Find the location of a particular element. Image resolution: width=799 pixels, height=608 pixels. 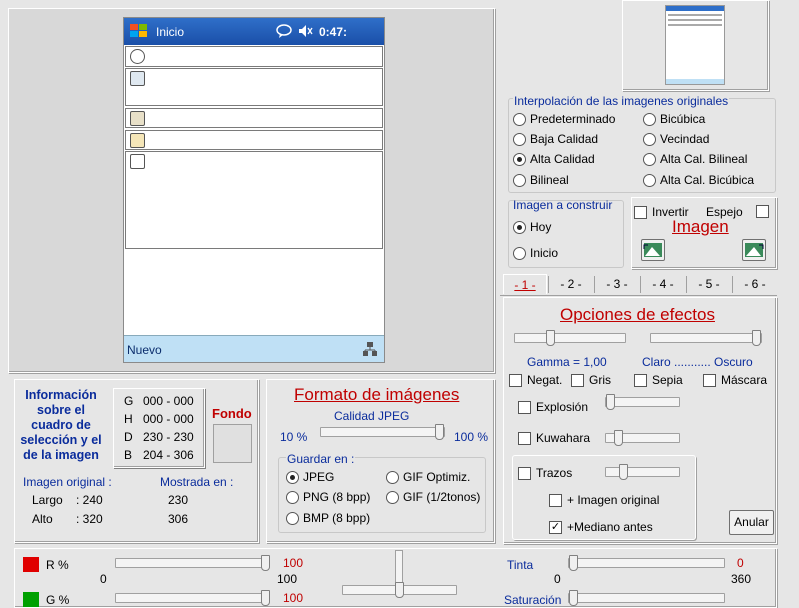

tab-5: - 5 - is located at coordinates (709, 284).